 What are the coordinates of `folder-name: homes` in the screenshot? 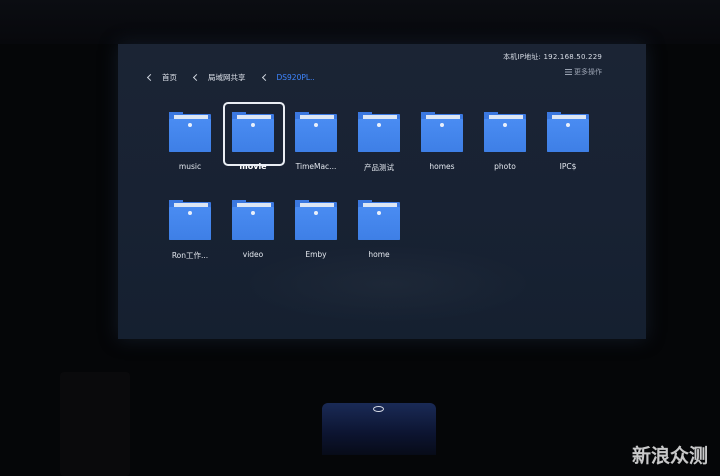 It's located at (442, 166).